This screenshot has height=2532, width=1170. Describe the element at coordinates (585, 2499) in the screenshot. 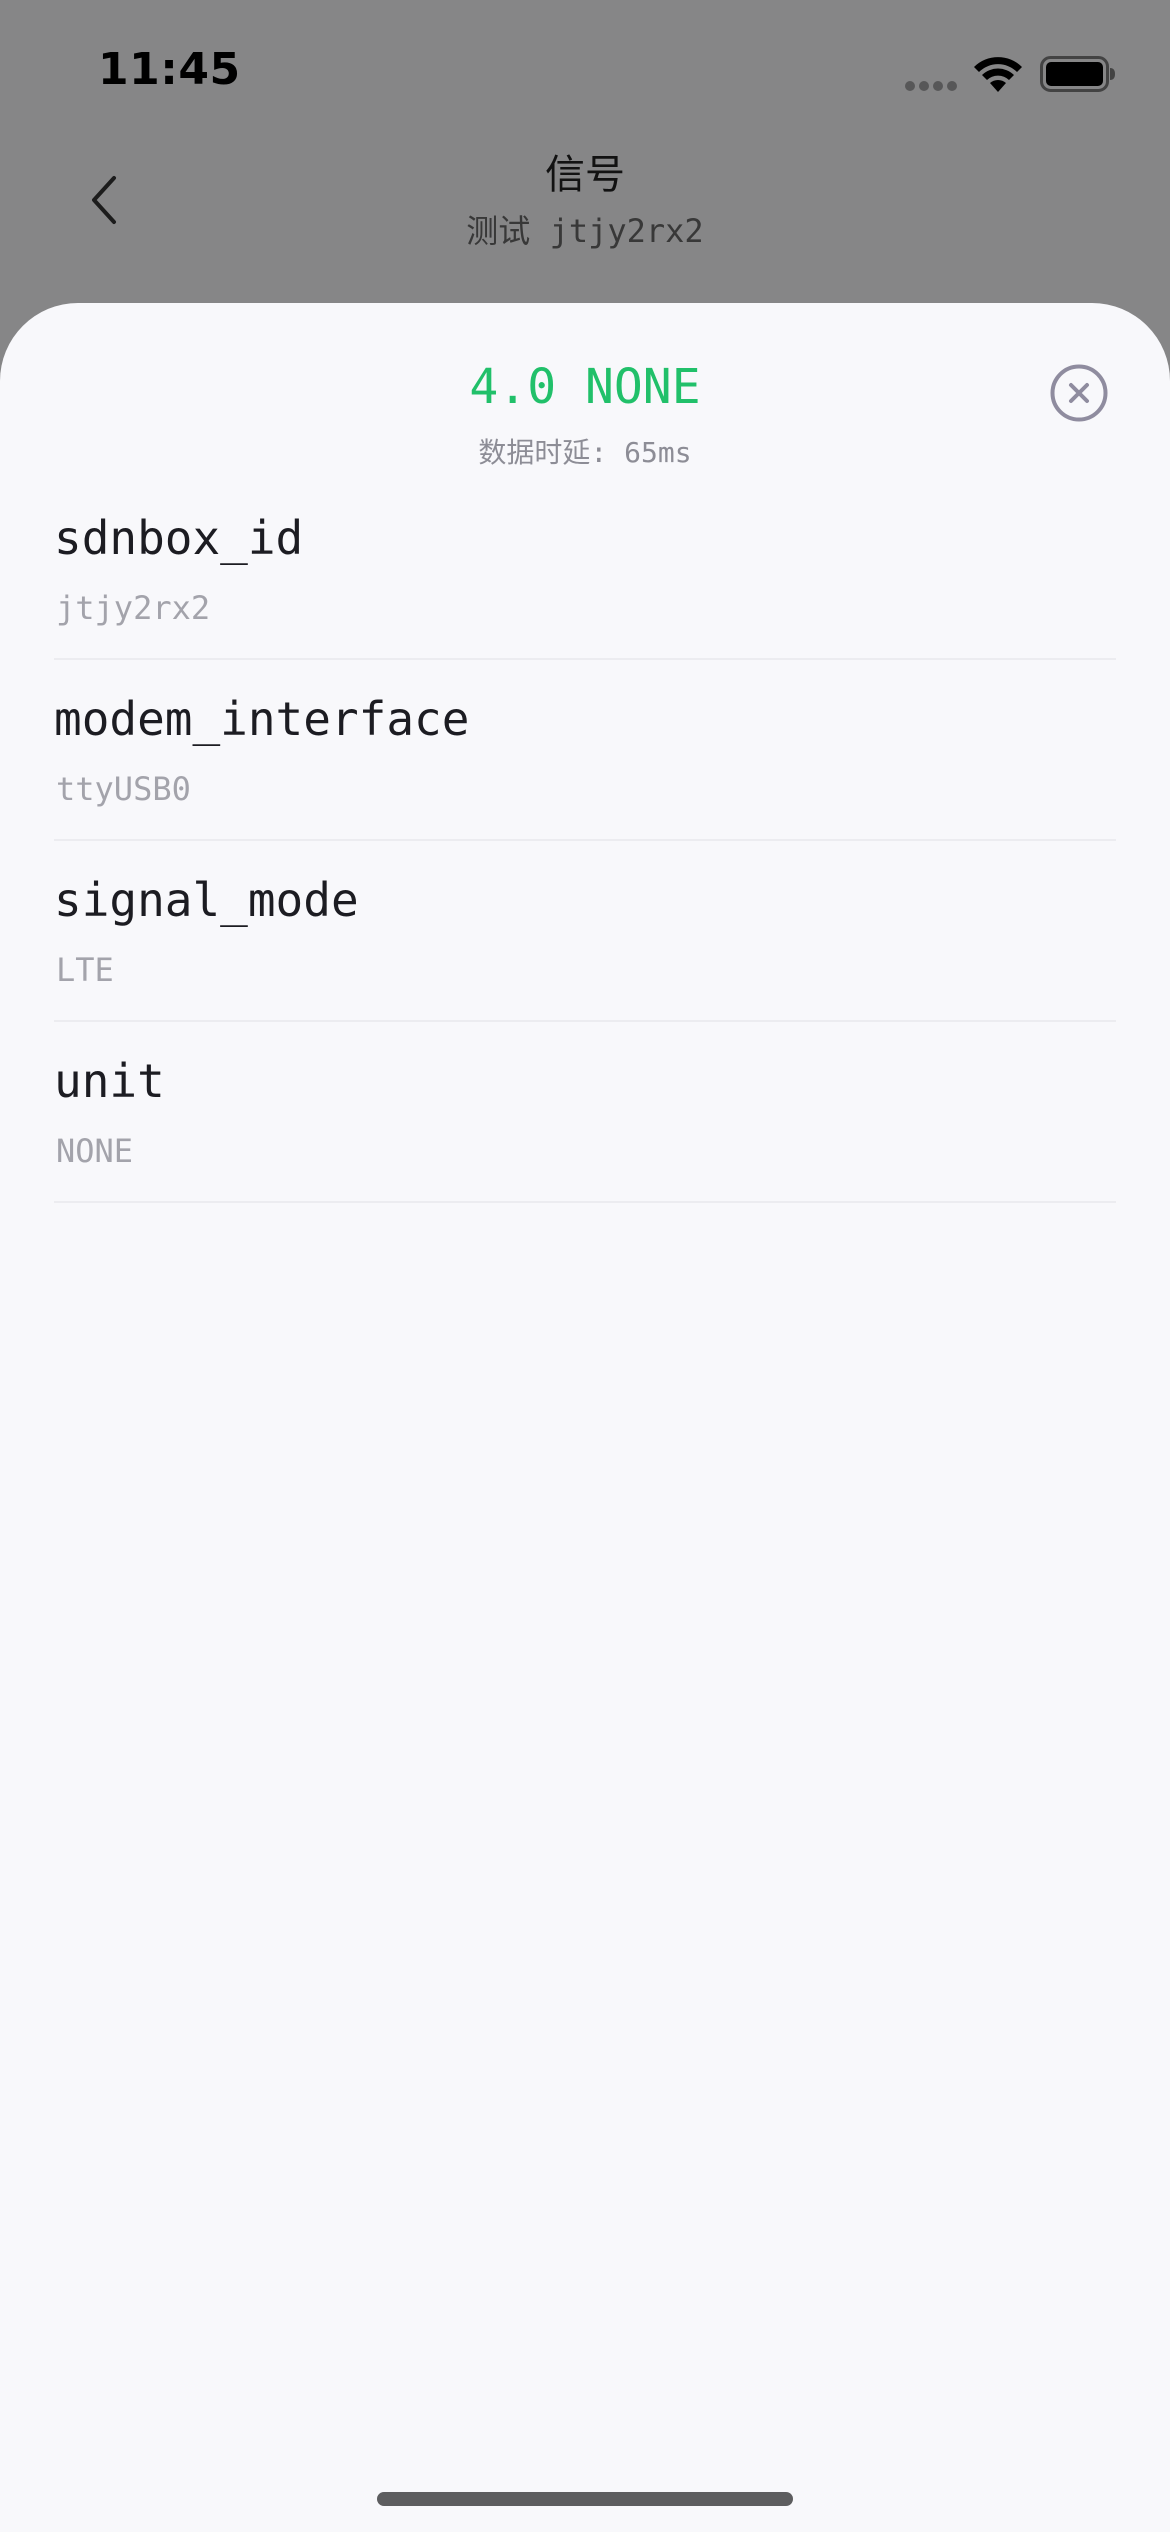

I see `home-indicator` at that location.